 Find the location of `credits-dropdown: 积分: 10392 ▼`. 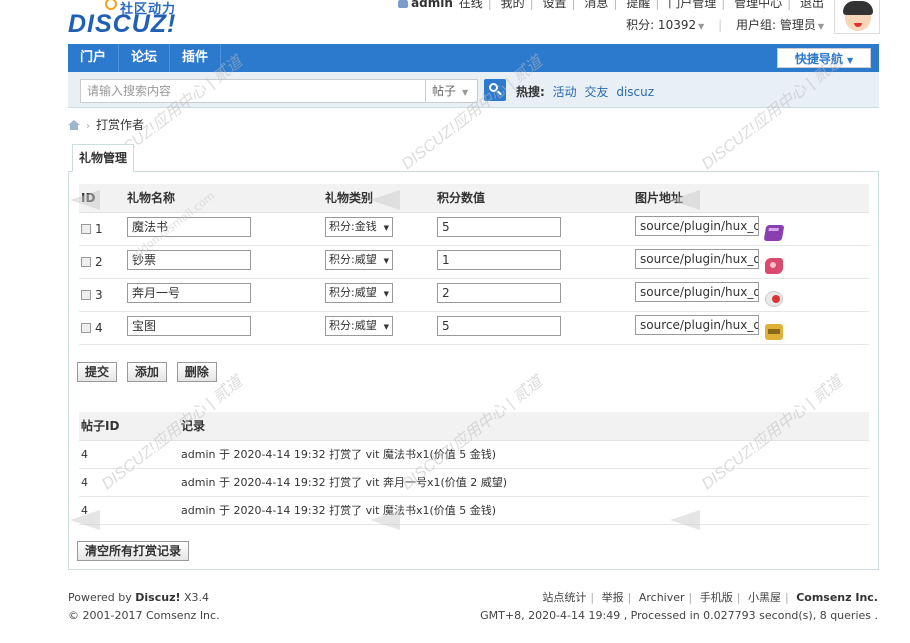

credits-dropdown: 积分: 10392 ▼ is located at coordinates (665, 25).